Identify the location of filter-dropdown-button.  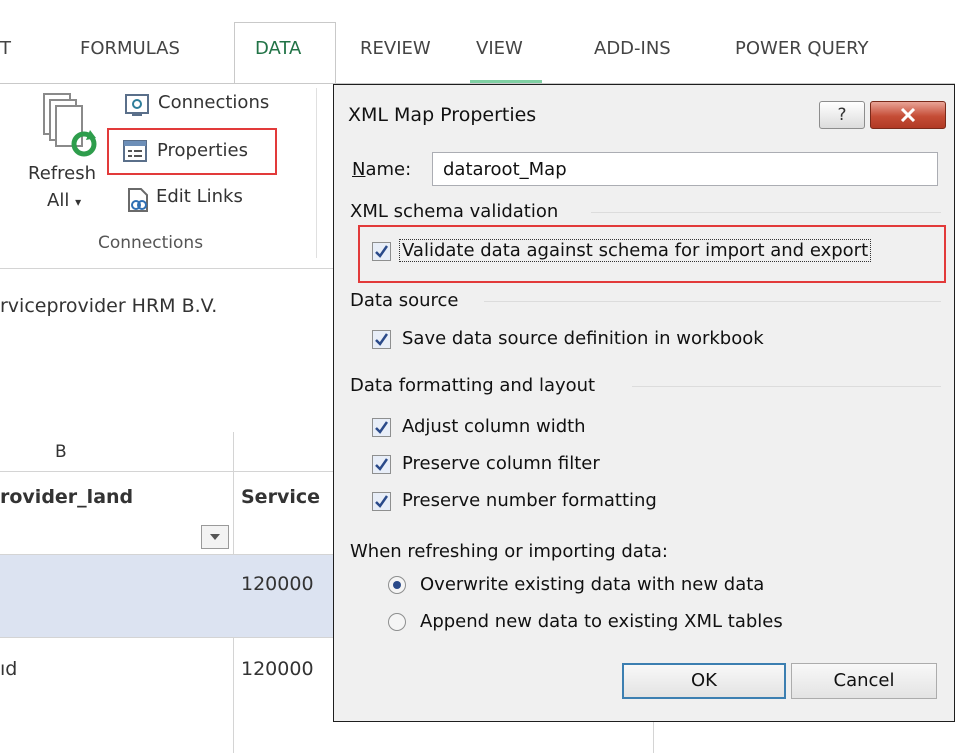
(215, 537).